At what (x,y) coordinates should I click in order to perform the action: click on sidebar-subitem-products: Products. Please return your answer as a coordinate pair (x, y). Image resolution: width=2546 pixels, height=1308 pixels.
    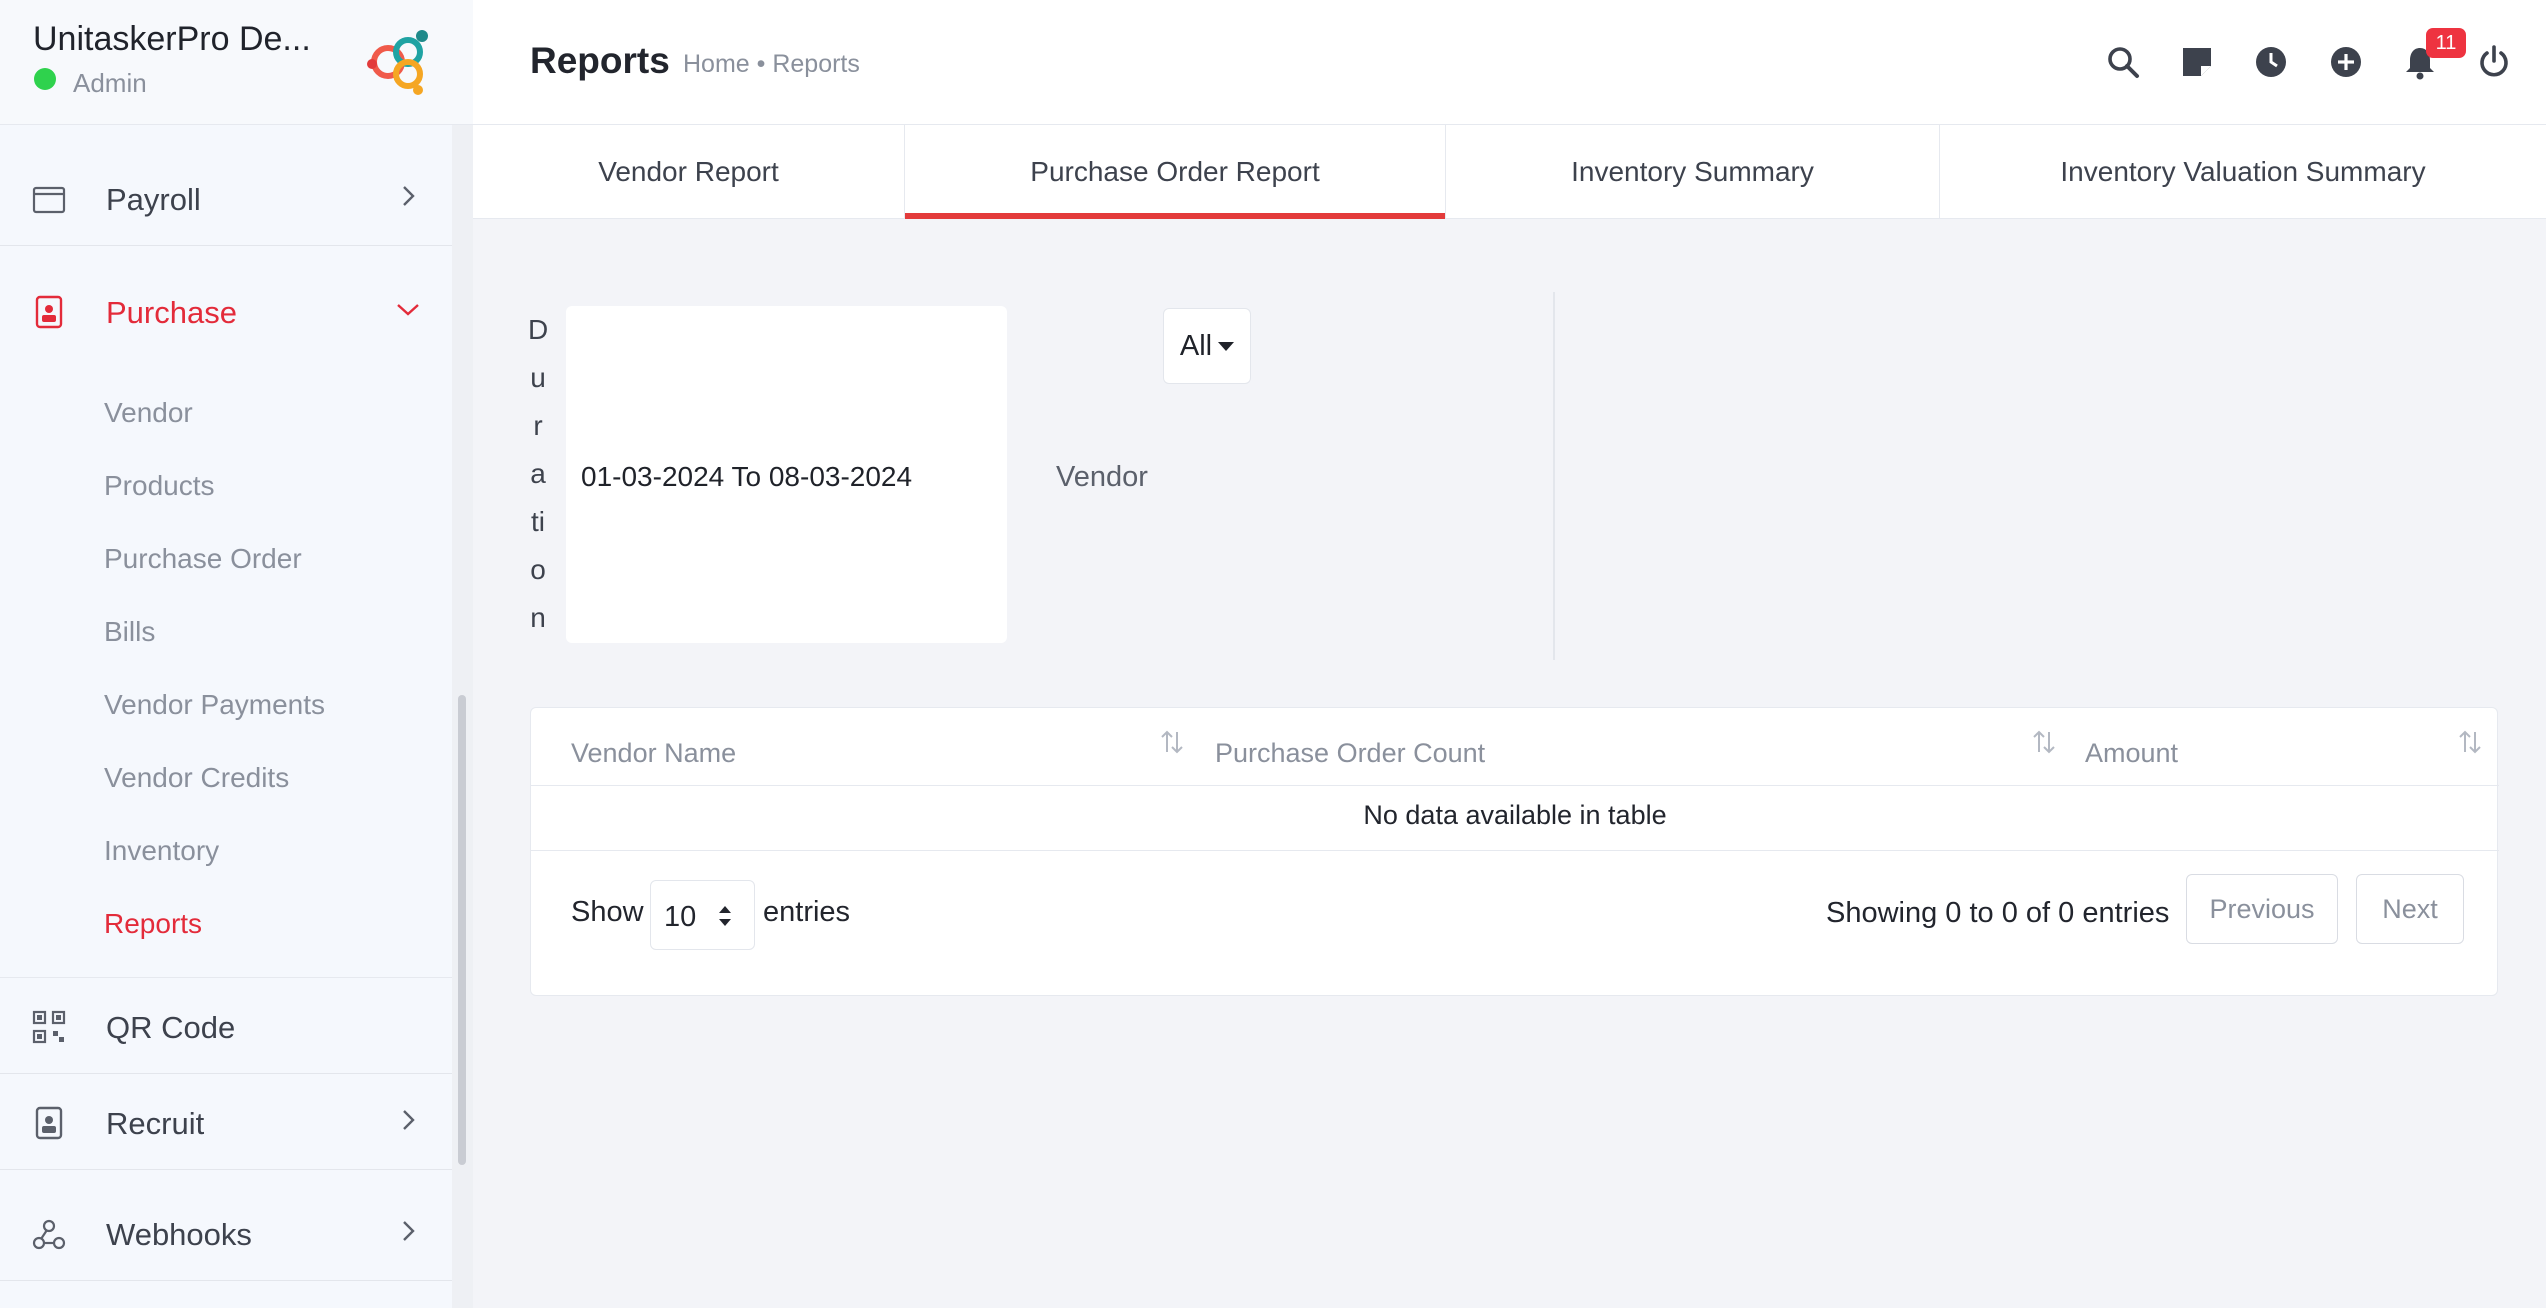
    Looking at the image, I should click on (159, 486).